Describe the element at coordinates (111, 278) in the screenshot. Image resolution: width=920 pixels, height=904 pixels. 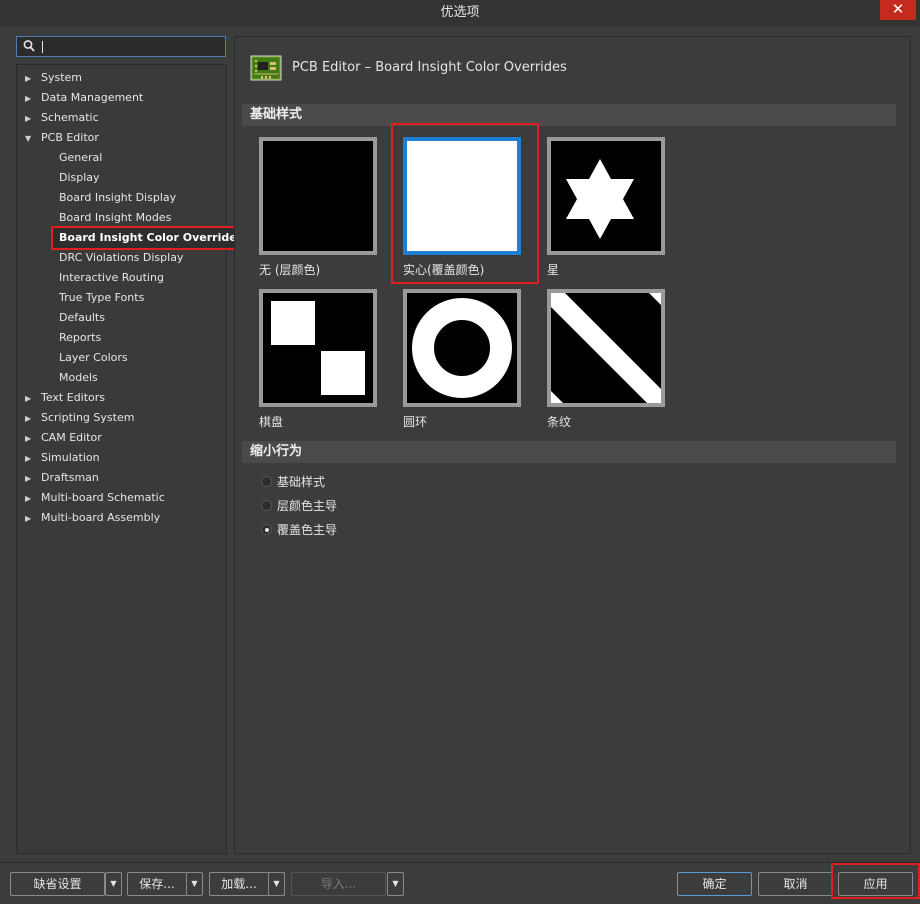
I see `tree-item-interactive-routing: Interactive Routing` at that location.